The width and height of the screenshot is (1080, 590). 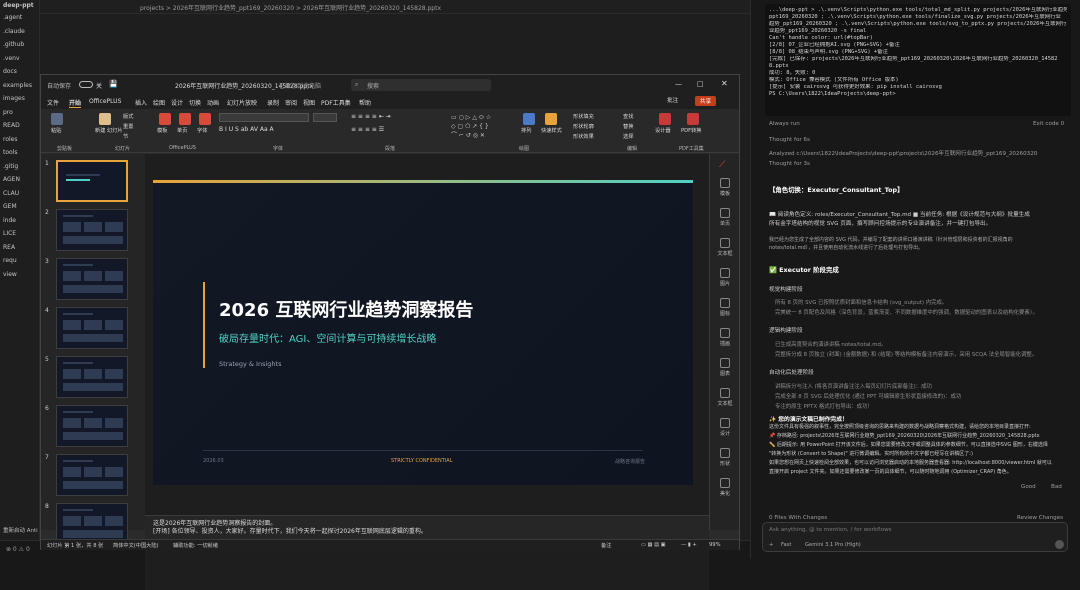 I want to click on tree-item: roles, so click(x=10, y=139).